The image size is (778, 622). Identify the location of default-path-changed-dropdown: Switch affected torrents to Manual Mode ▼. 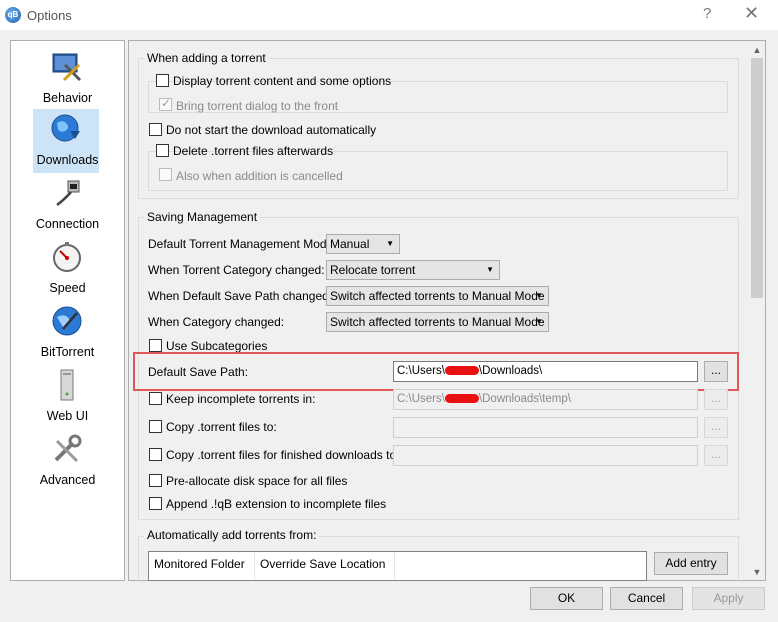
(437, 296).